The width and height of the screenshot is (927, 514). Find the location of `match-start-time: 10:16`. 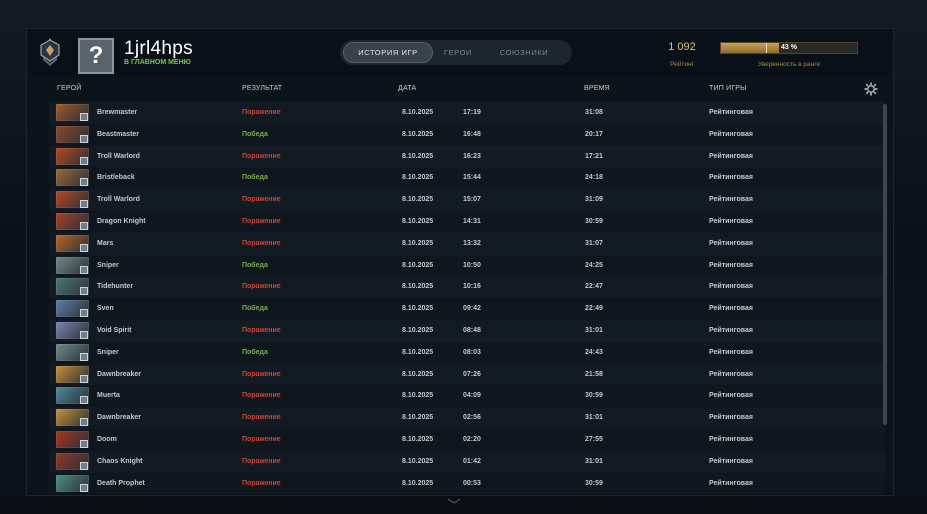

match-start-time: 10:16 is located at coordinates (472, 287).